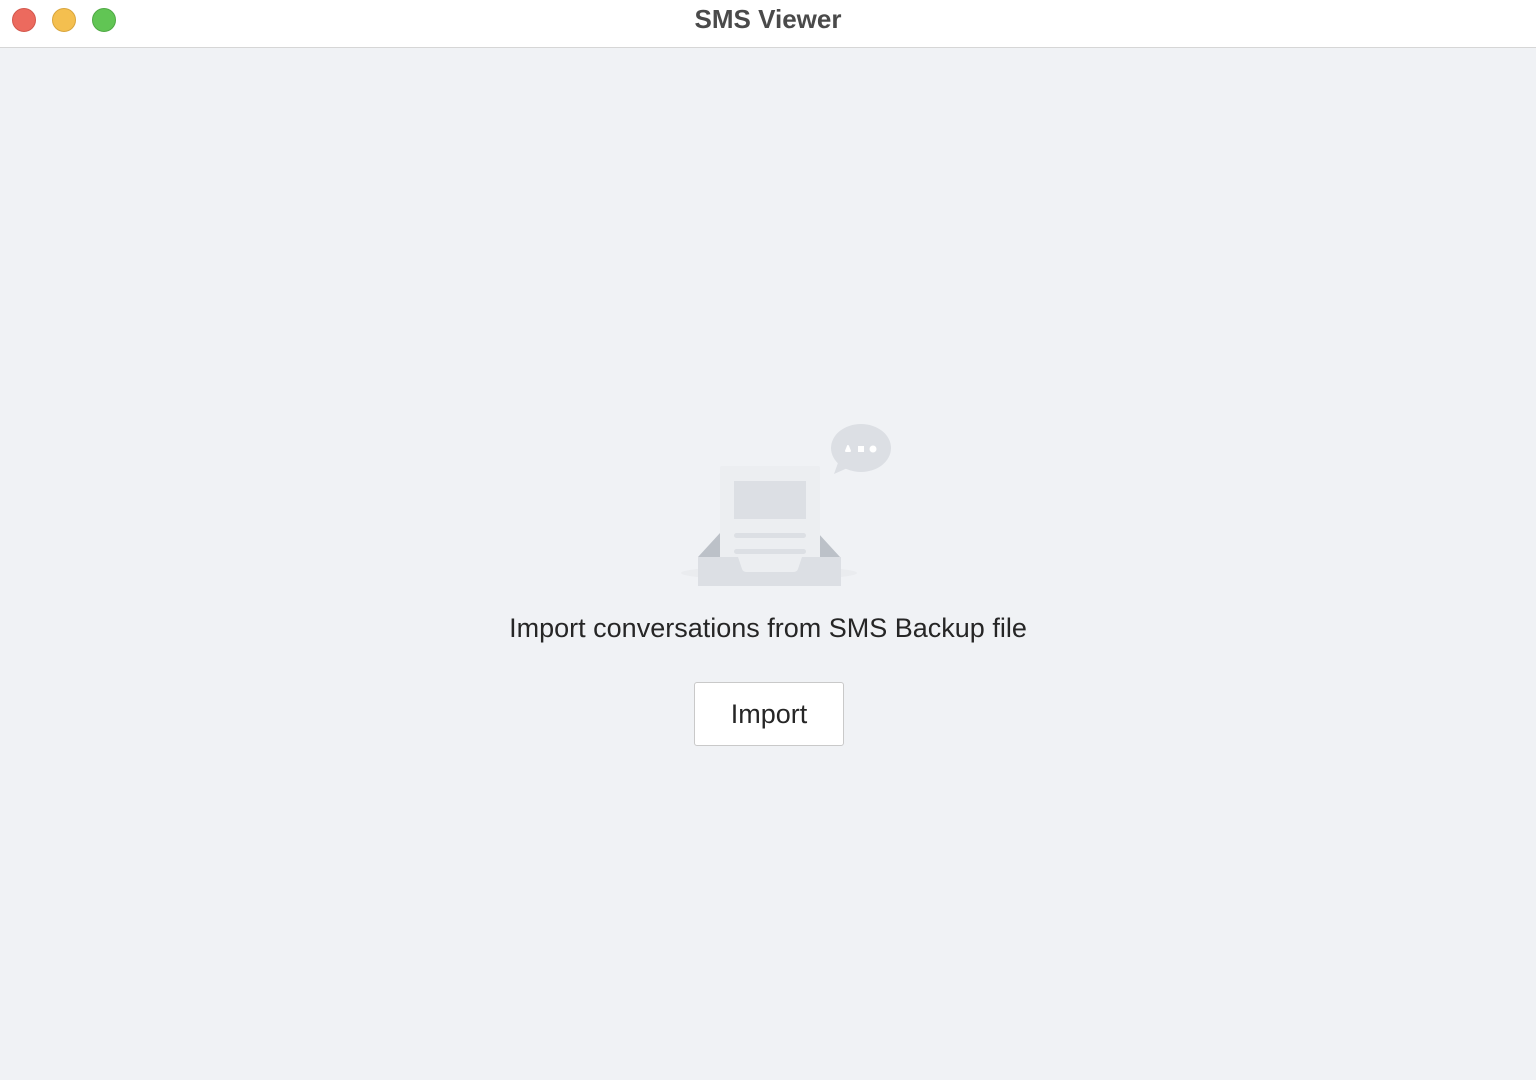 The image size is (1536, 1080). Describe the element at coordinates (769, 714) in the screenshot. I see `import-button: Import` at that location.